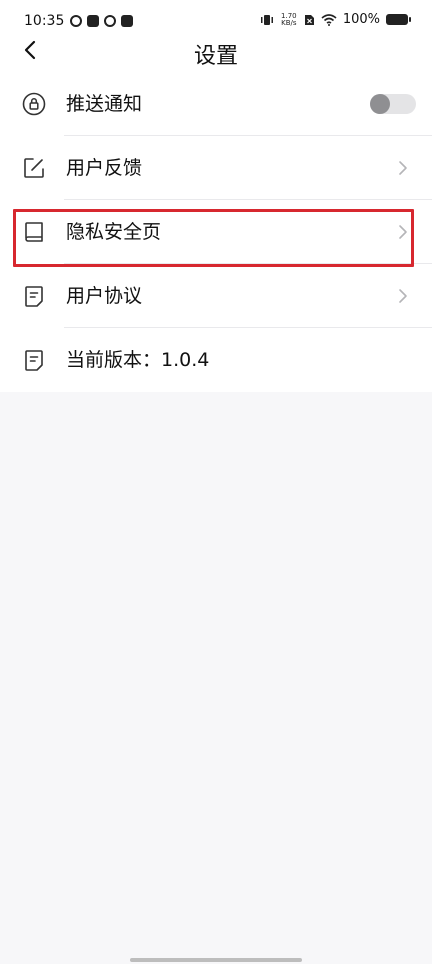 The image size is (432, 964). What do you see at coordinates (127, 21) in the screenshot?
I see `tiktok-icon` at bounding box center [127, 21].